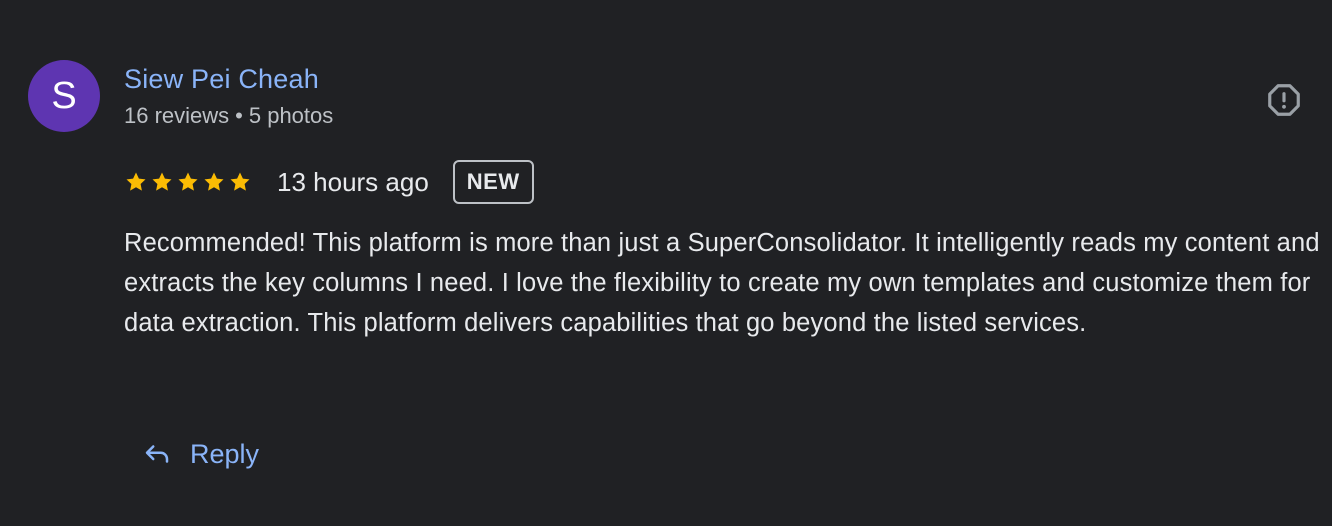 This screenshot has height=526, width=1332. I want to click on report-review-button, so click(1284, 100).